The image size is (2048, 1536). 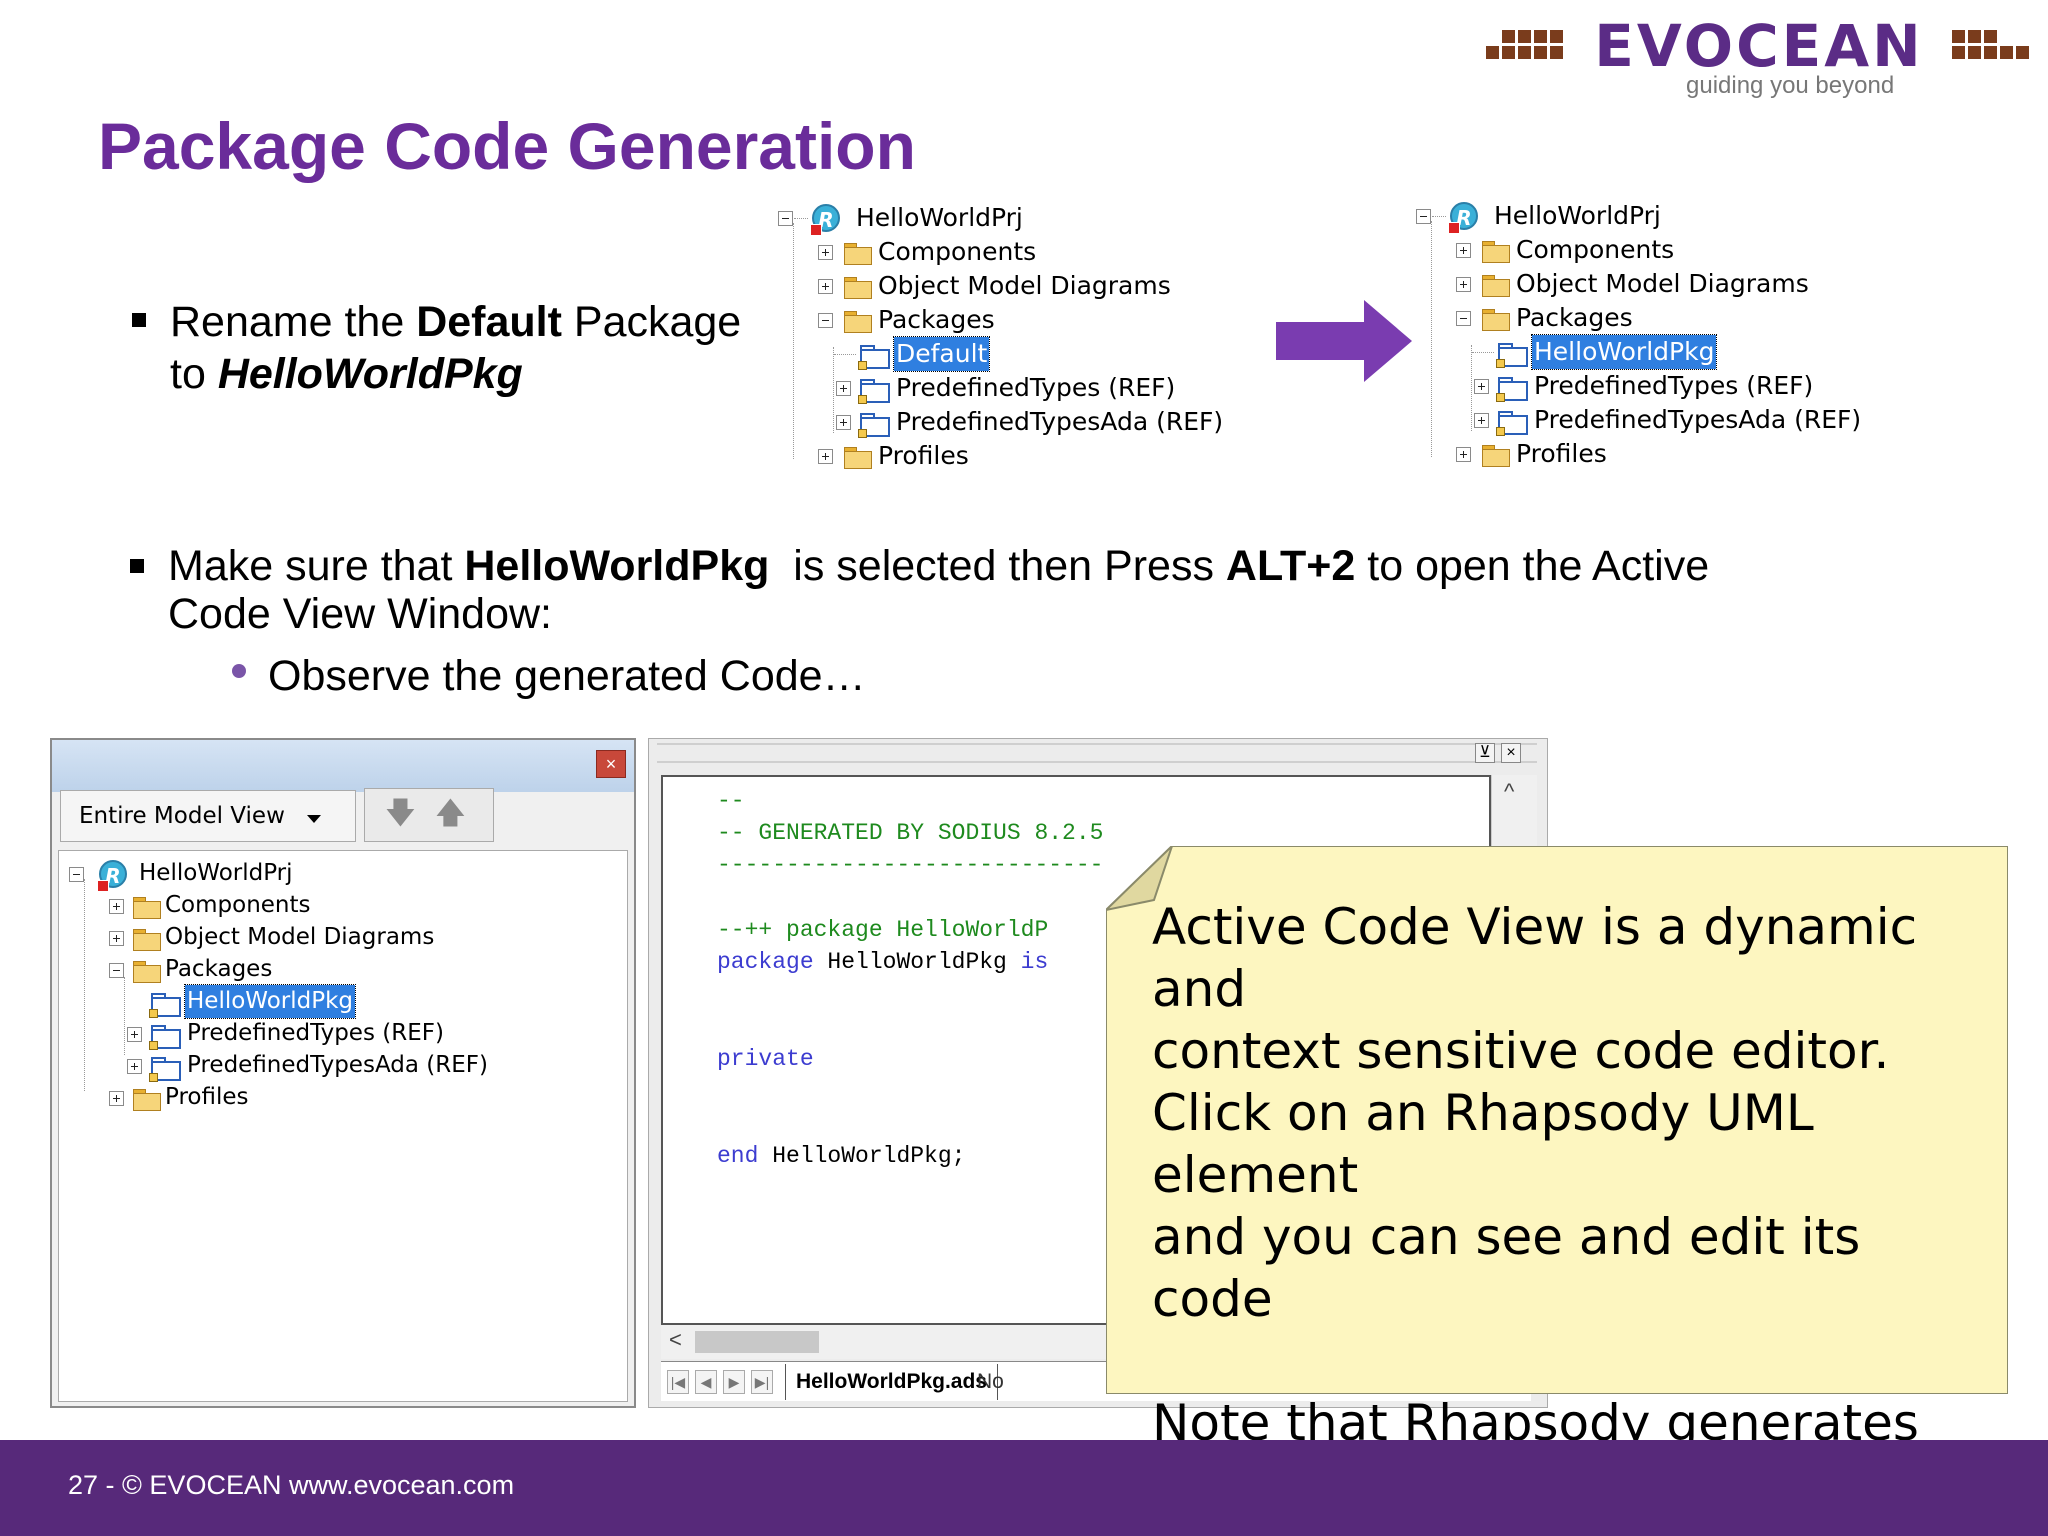 I want to click on code-line-4: --++ package HelloWorldP, so click(x=883, y=930).